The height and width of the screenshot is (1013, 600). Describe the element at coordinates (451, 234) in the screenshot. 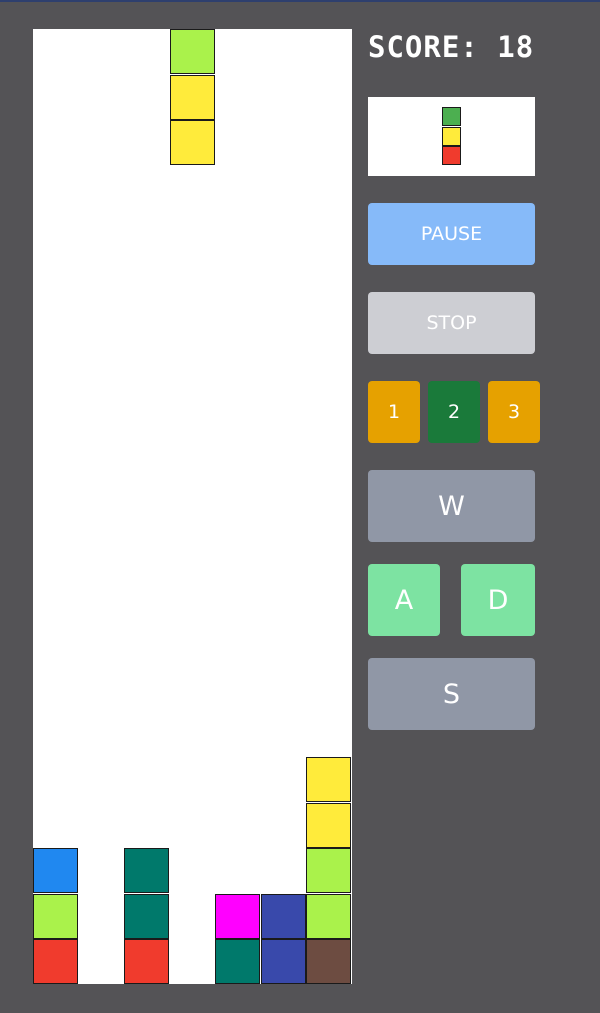

I see `pause-button: PAUSE` at that location.